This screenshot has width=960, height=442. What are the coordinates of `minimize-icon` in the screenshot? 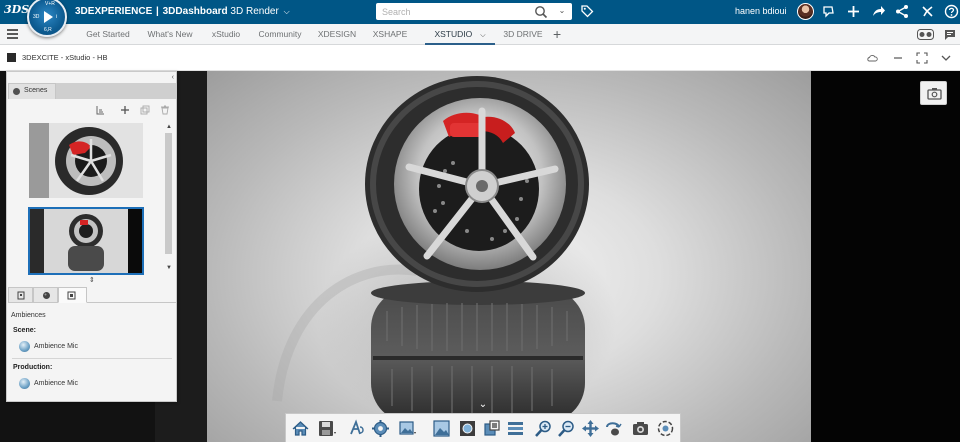 It's located at (898, 58).